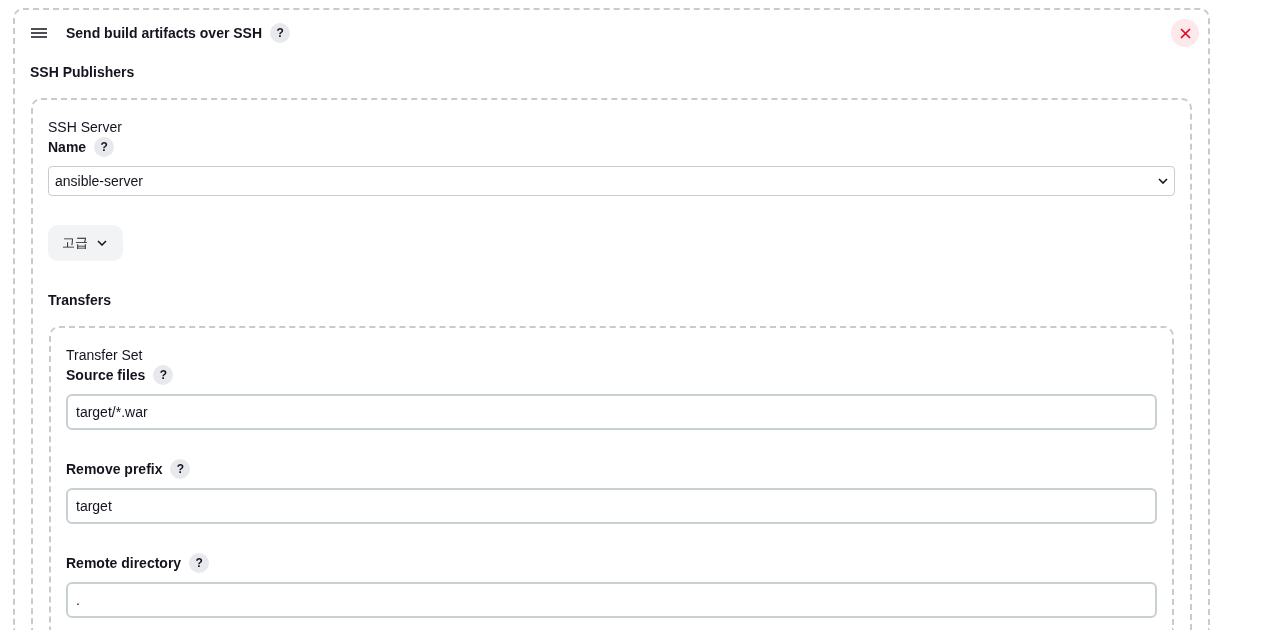 This screenshot has width=1265, height=630. What do you see at coordinates (164, 33) in the screenshot?
I see `panel-title: Send build artifacts over SSH` at bounding box center [164, 33].